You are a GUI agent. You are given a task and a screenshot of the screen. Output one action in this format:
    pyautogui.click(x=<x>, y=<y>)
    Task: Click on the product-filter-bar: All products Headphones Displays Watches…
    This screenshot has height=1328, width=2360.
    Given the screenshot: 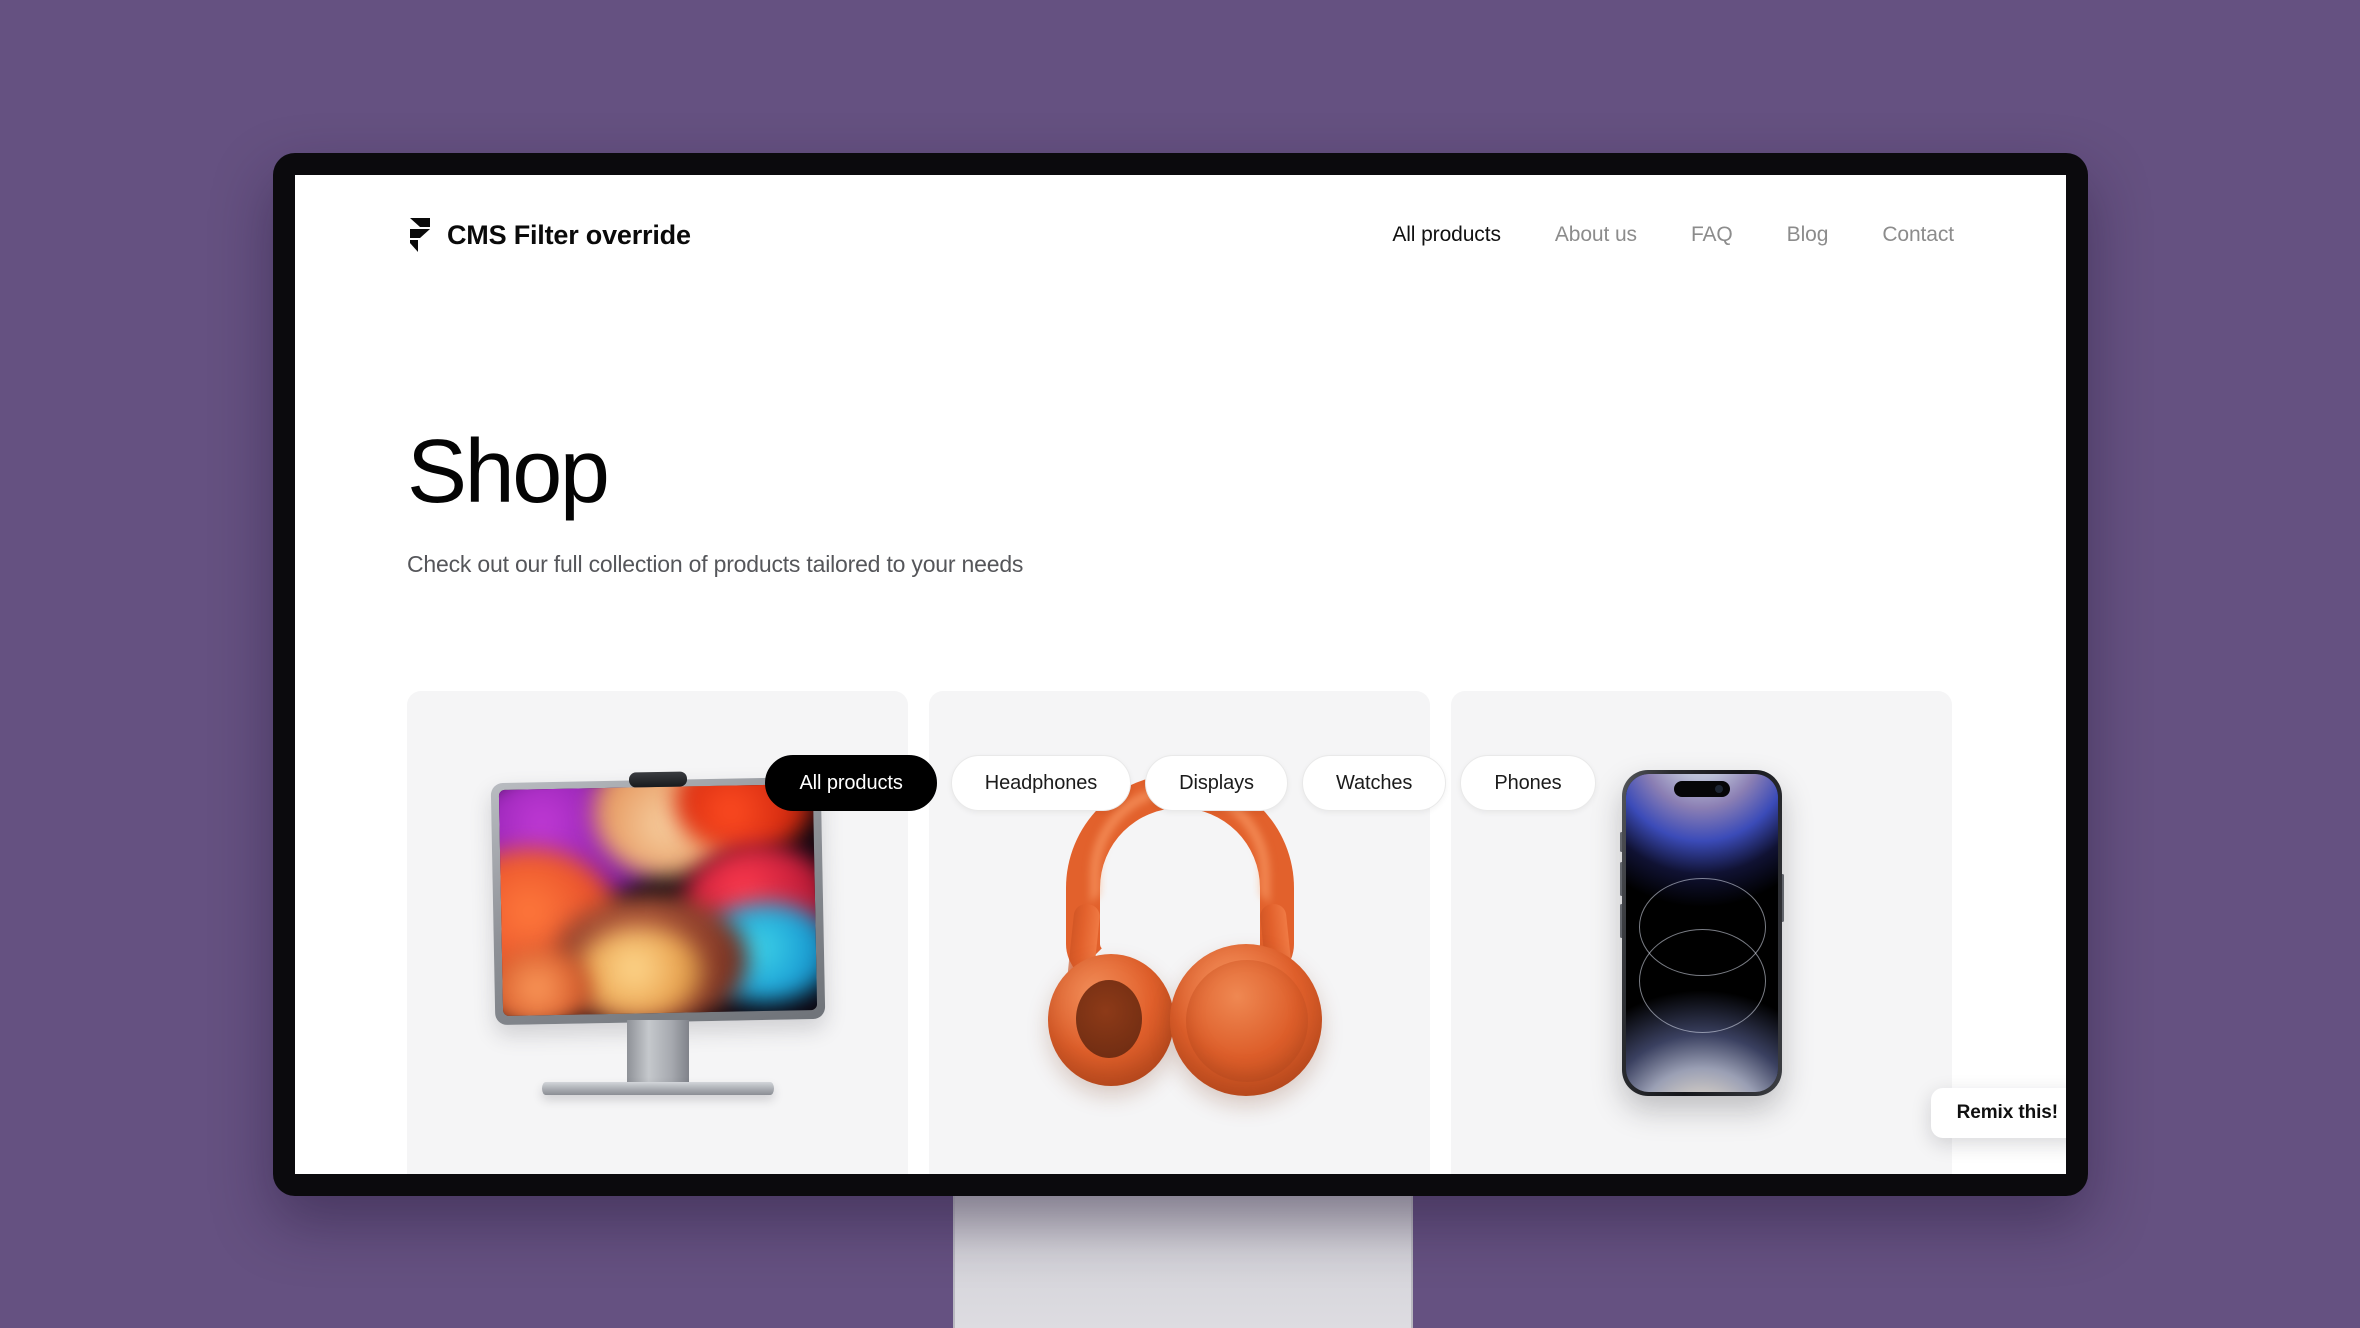 What is the action you would take?
    pyautogui.click(x=1180, y=783)
    